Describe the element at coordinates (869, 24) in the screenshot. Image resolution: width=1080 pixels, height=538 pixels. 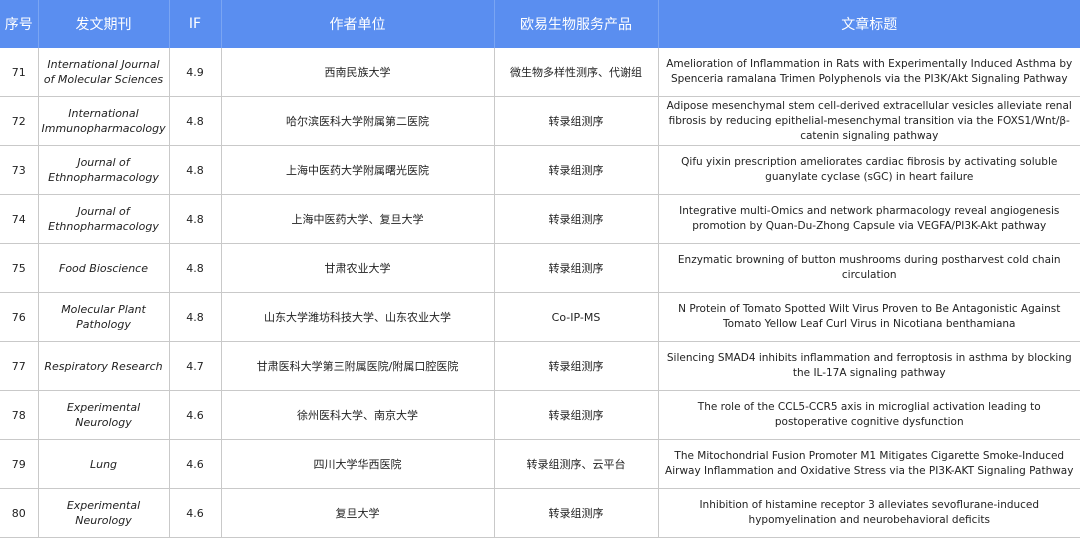
I see `header-title: 文章标题` at that location.